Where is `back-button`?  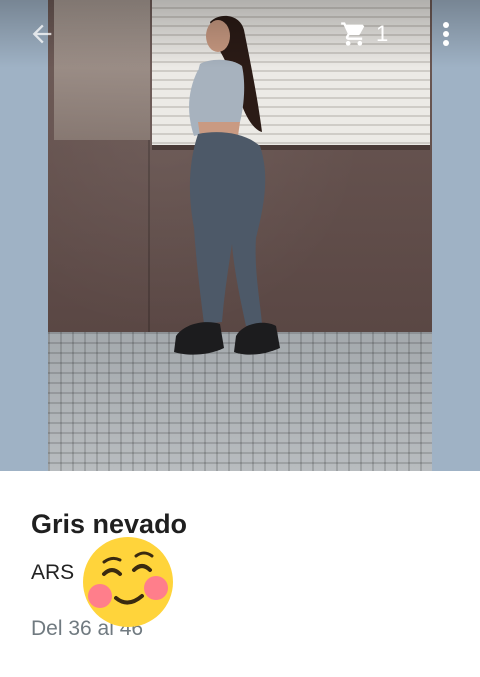 back-button is located at coordinates (42, 34).